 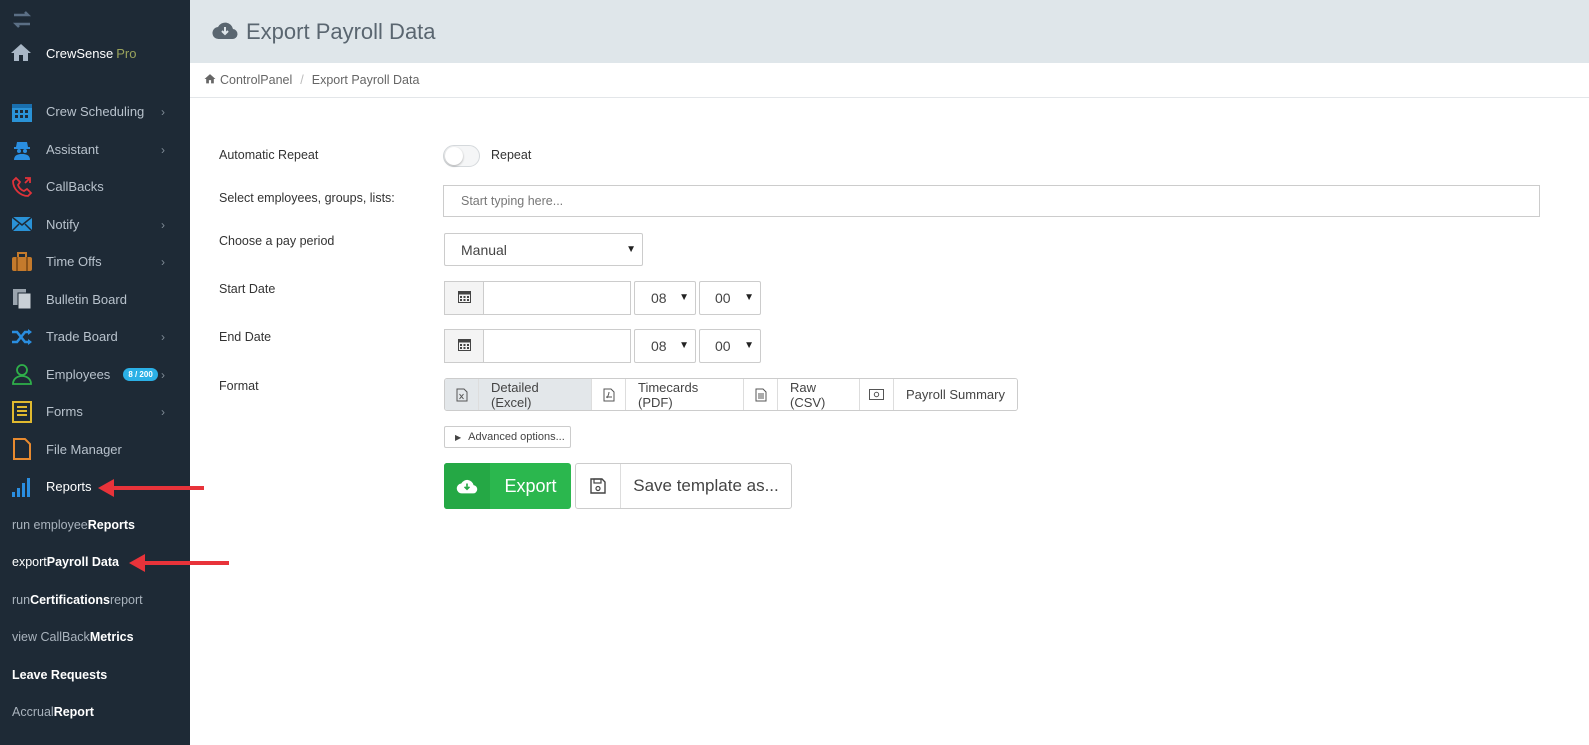 I want to click on sidebar-item-label: Trade Board, so click(x=82, y=337).